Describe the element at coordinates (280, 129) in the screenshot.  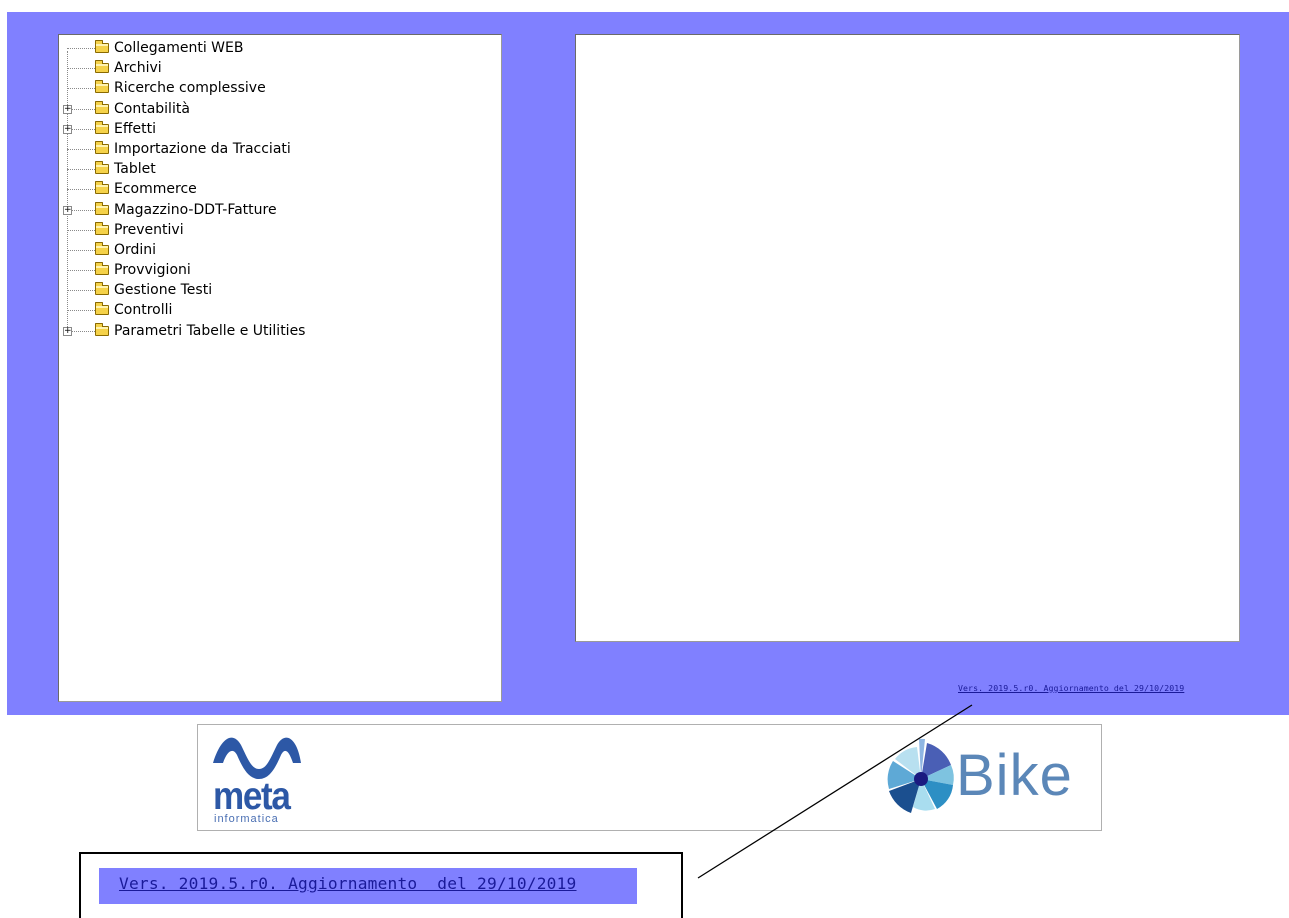
I see `tree-item: + Effetti` at that location.